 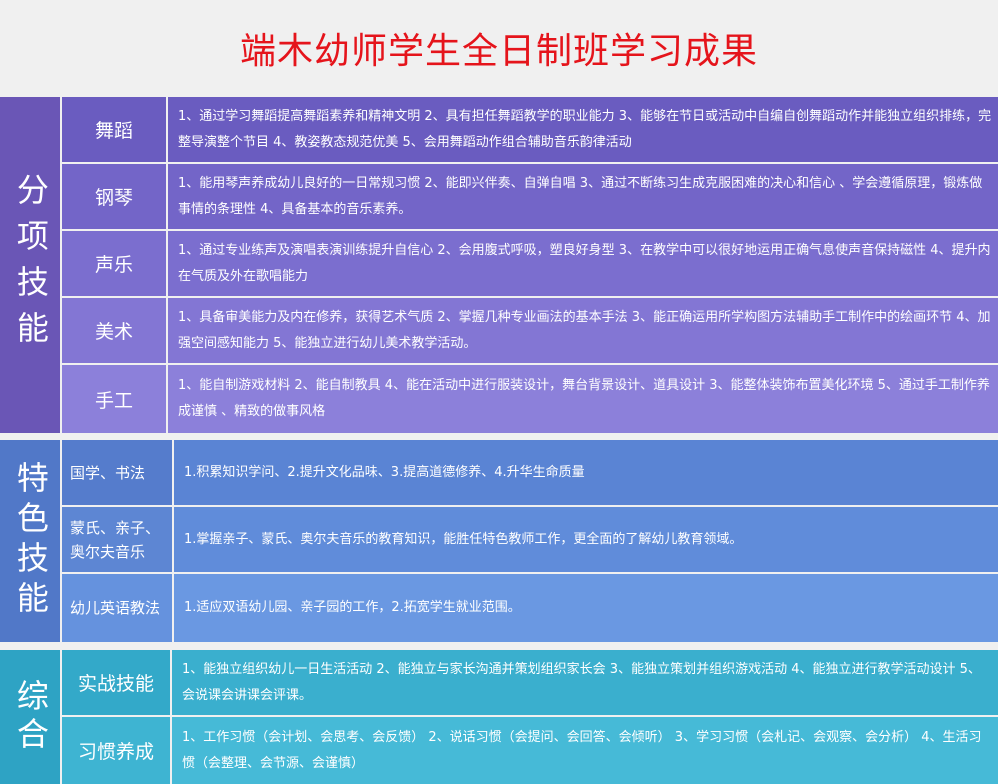 I want to click on section-label: 综合, so click(x=30, y=717).